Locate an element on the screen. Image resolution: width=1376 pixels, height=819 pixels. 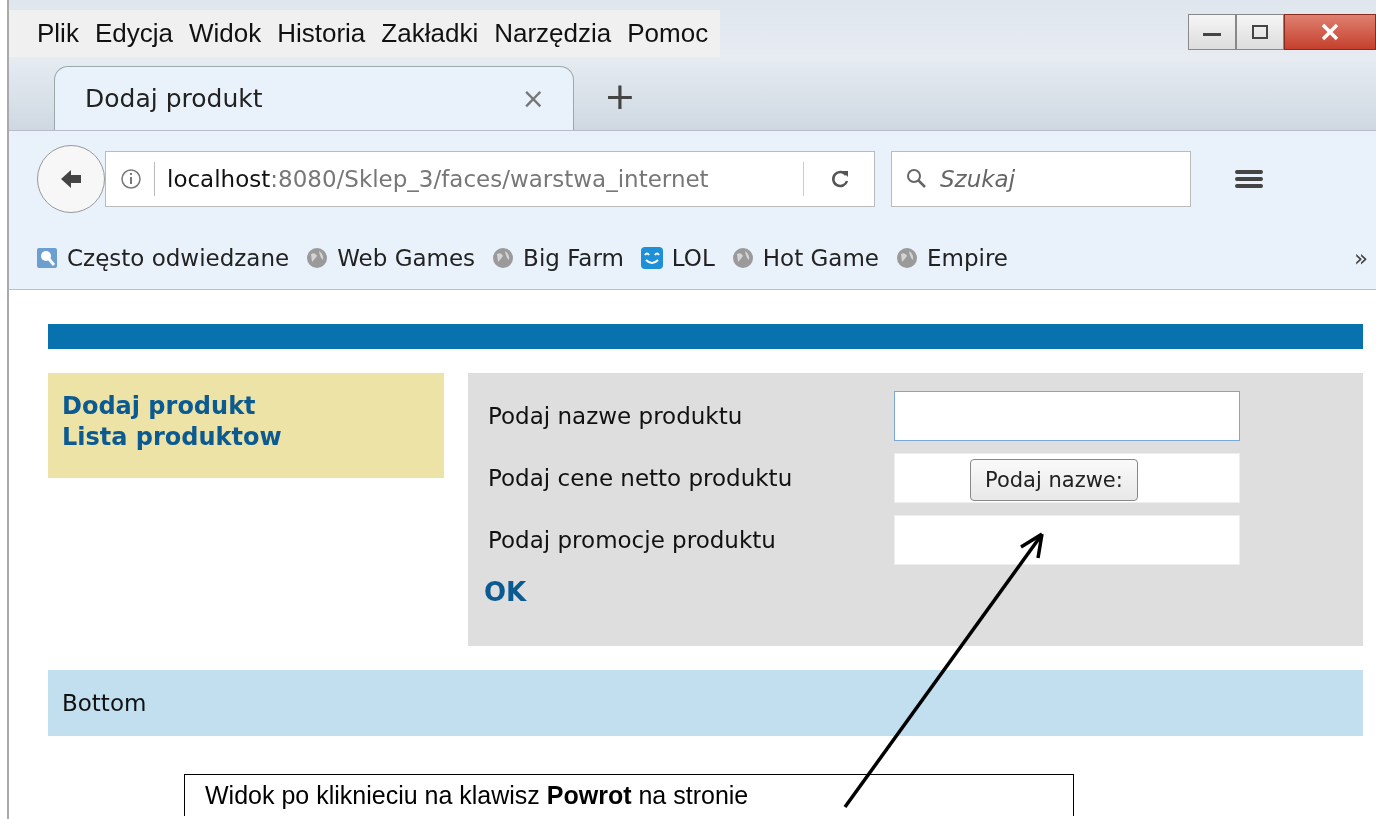
maximize-icon is located at coordinates (1260, 32).